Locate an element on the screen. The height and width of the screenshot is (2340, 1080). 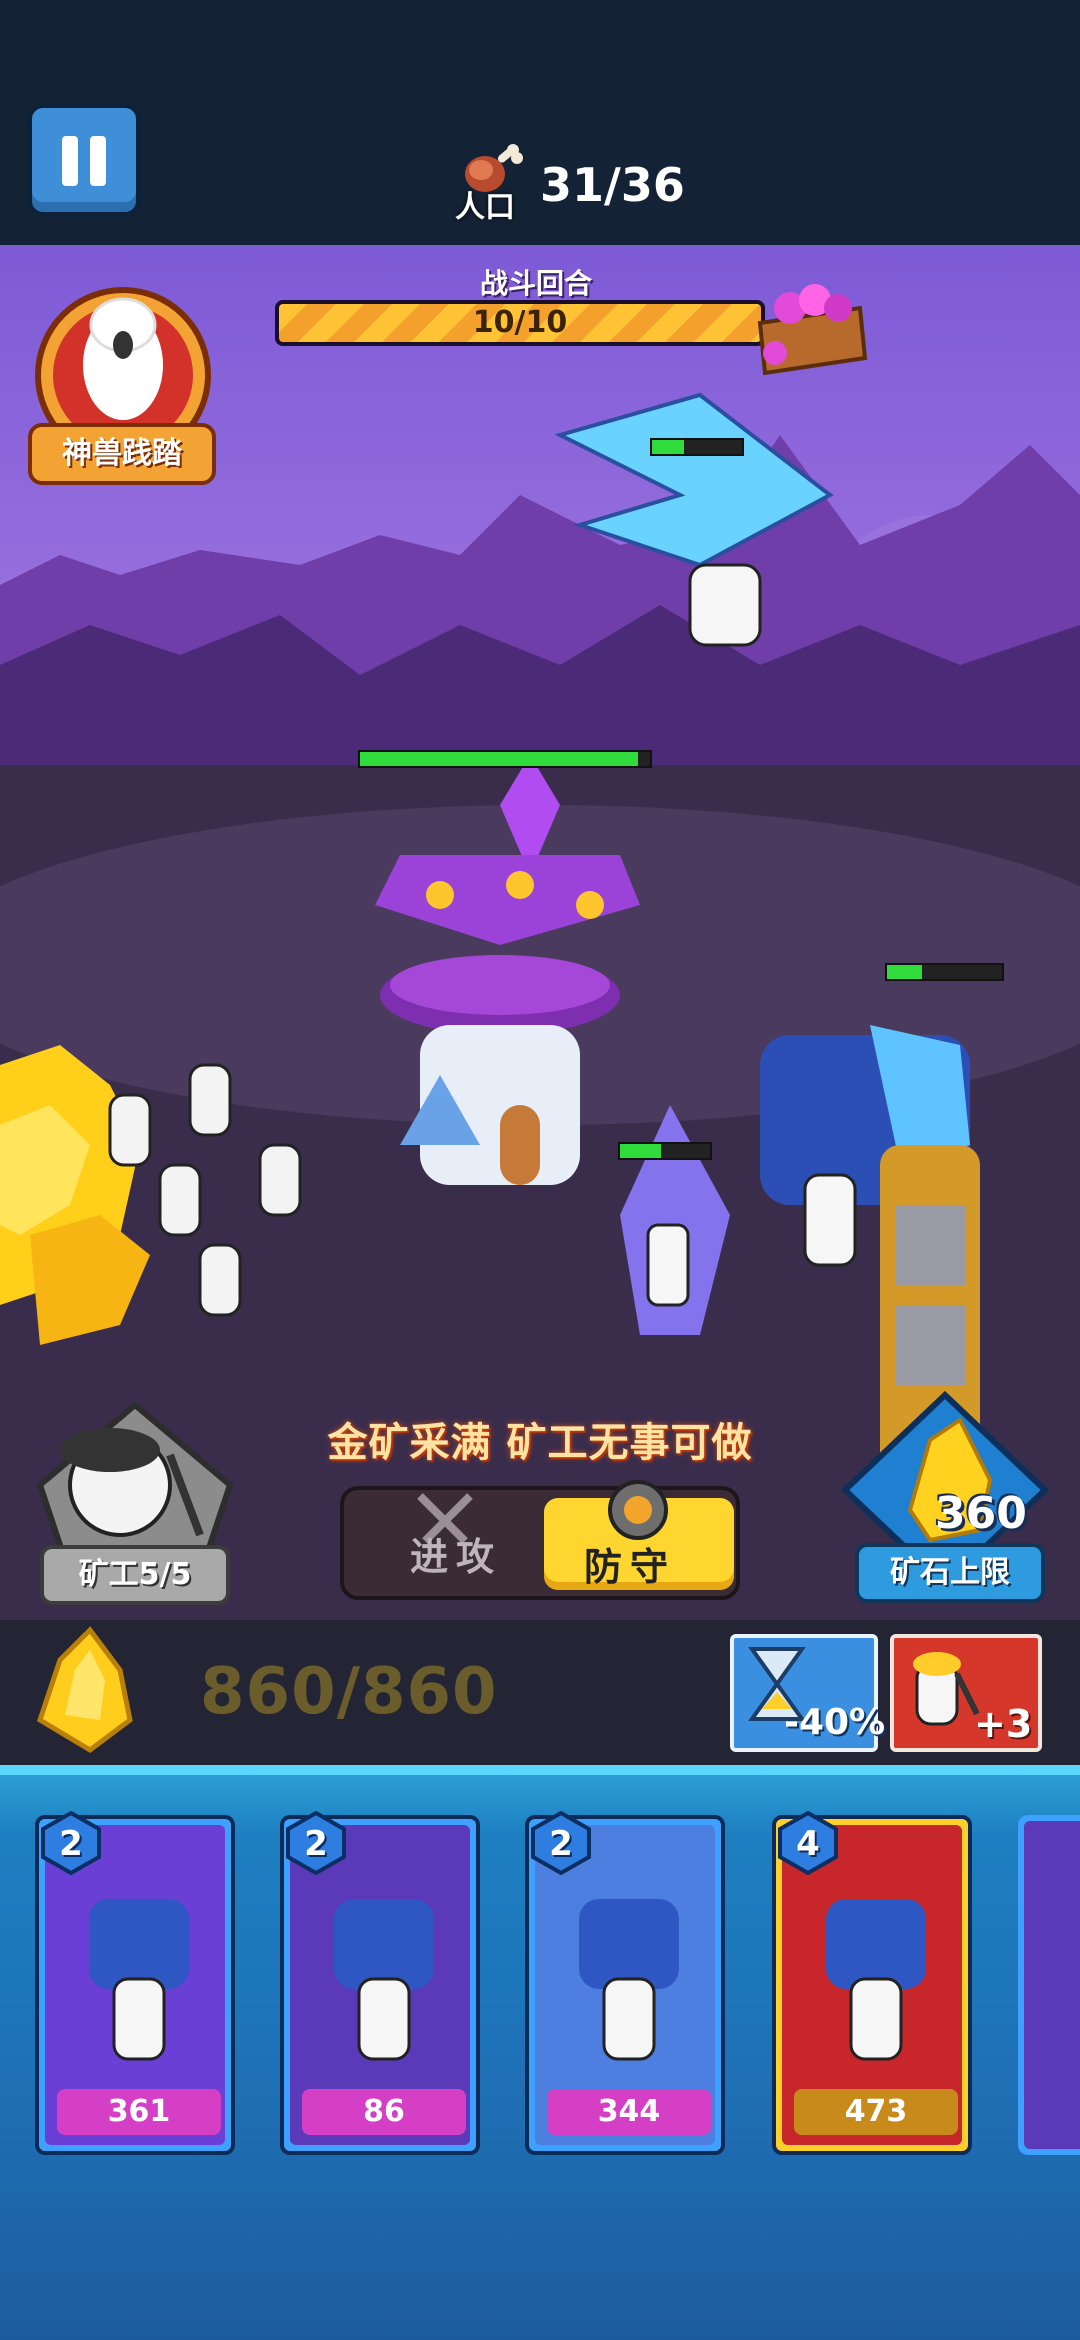
golem-enemy-health-bar is located at coordinates (944, 972).